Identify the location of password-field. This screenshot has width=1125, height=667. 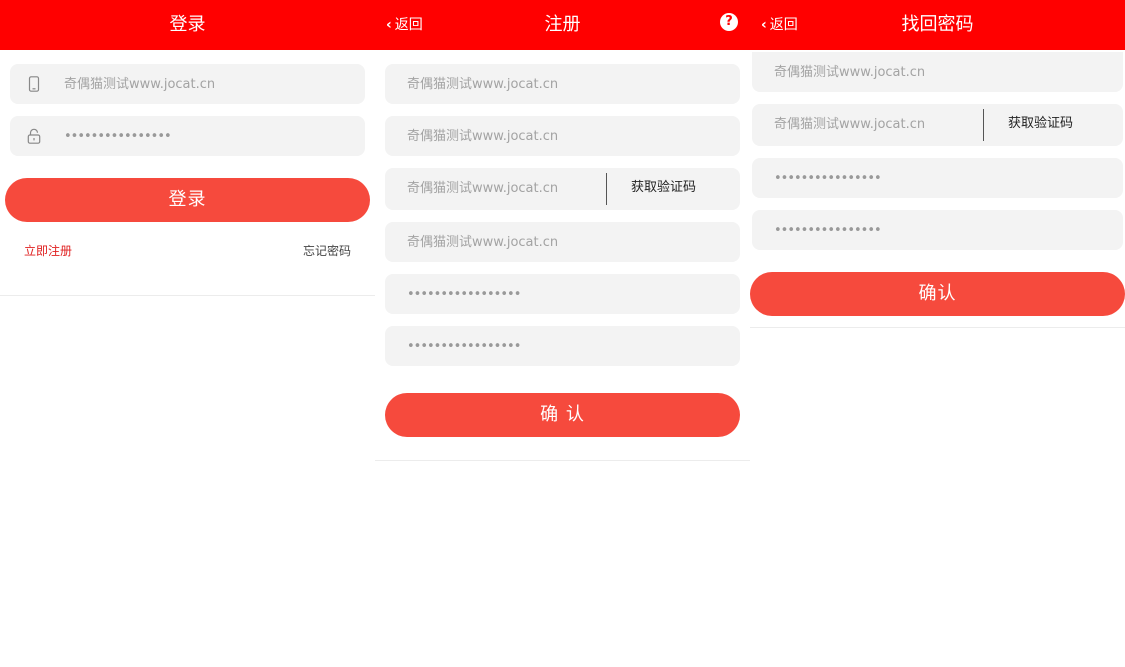
(187, 136).